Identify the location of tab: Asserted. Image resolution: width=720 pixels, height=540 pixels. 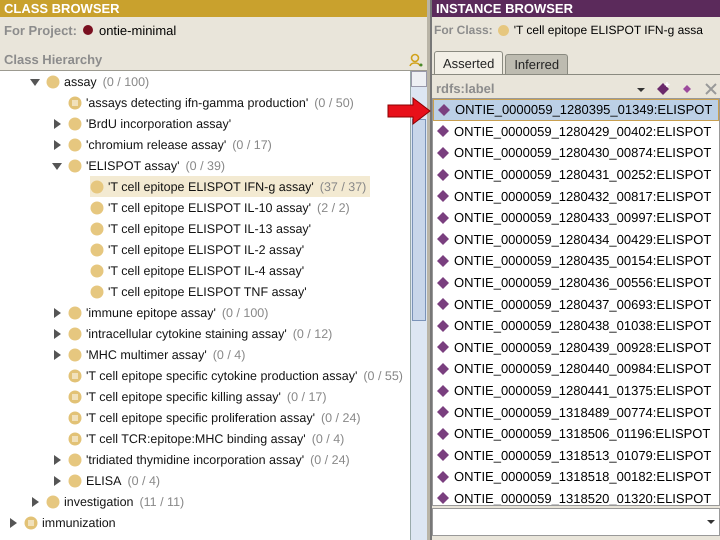
(469, 62).